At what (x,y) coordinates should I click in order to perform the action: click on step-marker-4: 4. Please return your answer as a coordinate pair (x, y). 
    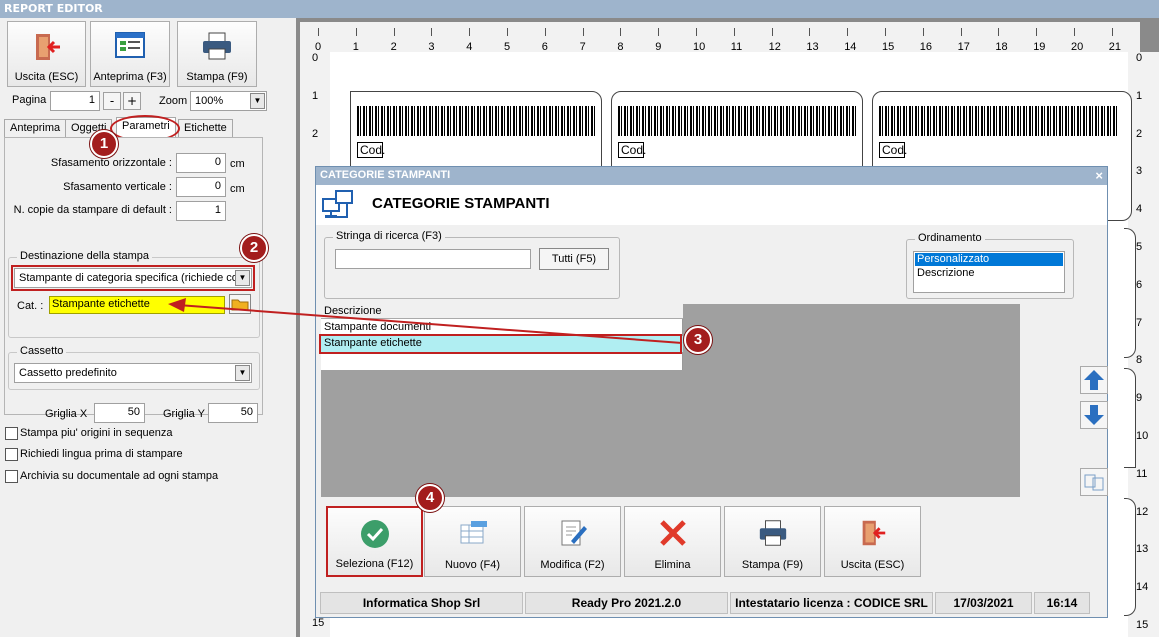
    Looking at the image, I should click on (430, 498).